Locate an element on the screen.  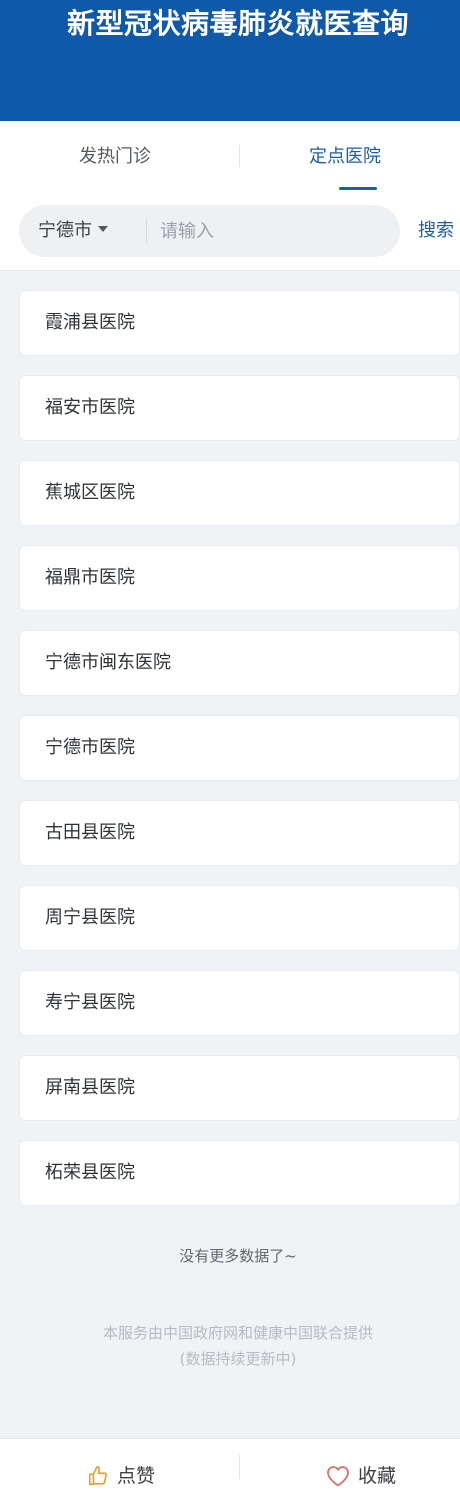
hospital-card: 宁德市医院 is located at coordinates (239, 748).